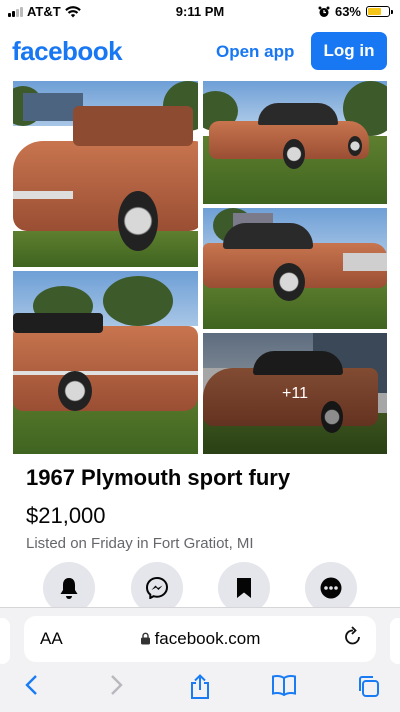 This screenshot has width=400, height=712. I want to click on next-tab-edge, so click(395, 641).